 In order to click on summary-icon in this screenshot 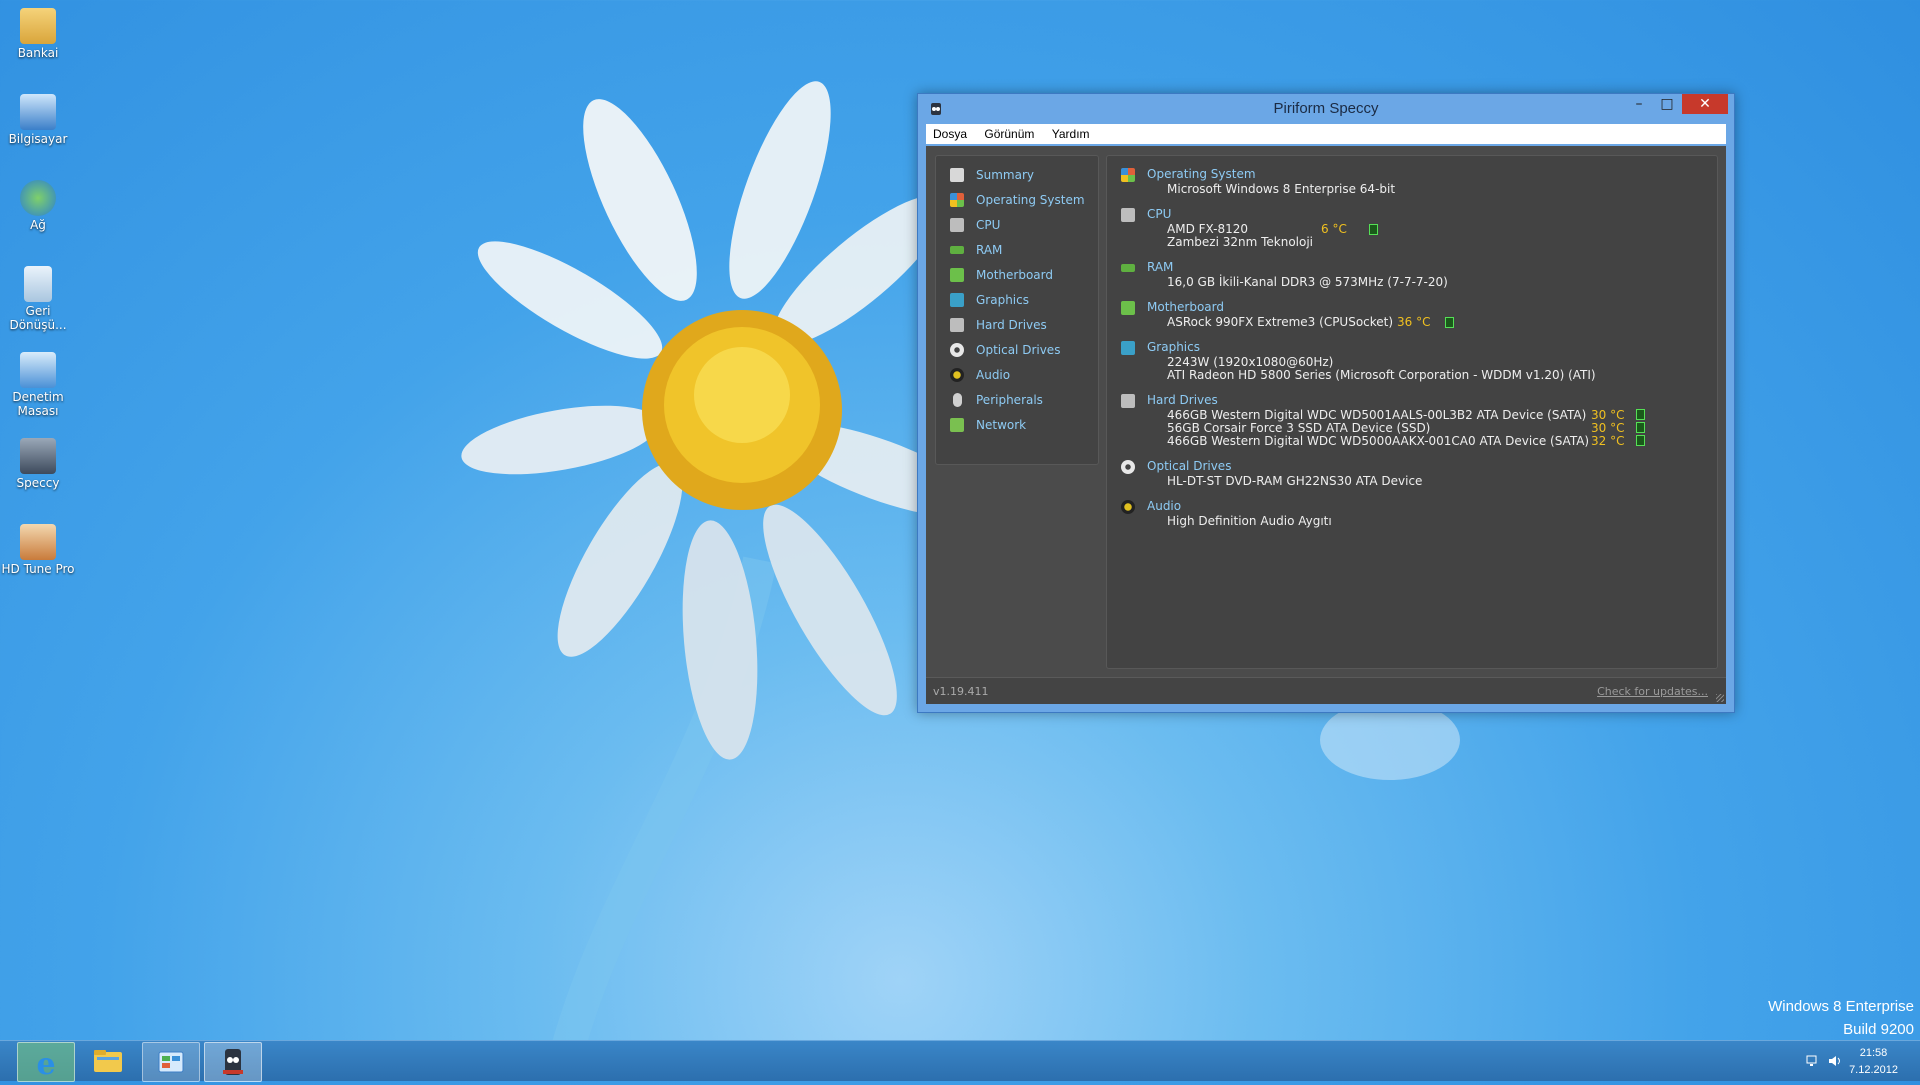, I will do `click(957, 175)`.